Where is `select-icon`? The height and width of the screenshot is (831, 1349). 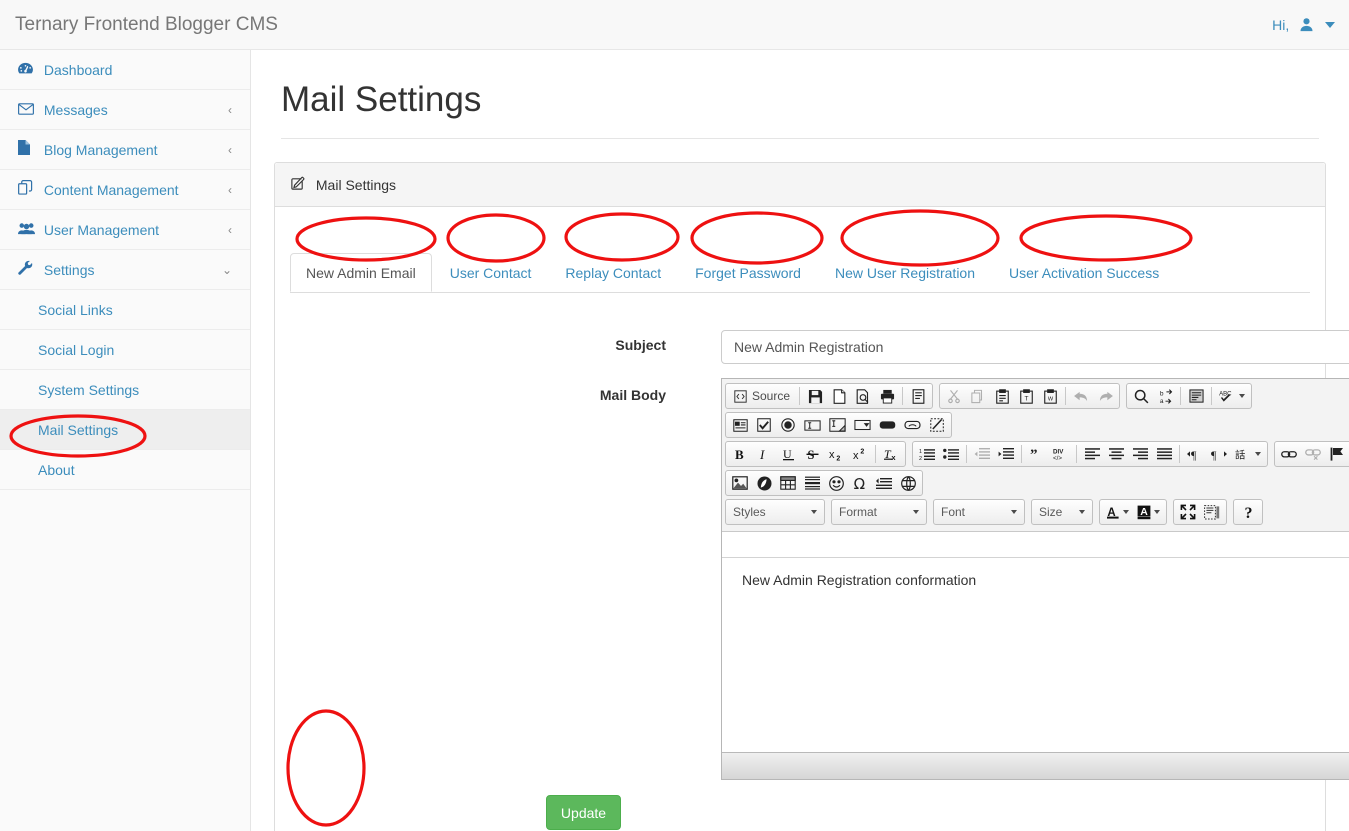 select-icon is located at coordinates (862, 425).